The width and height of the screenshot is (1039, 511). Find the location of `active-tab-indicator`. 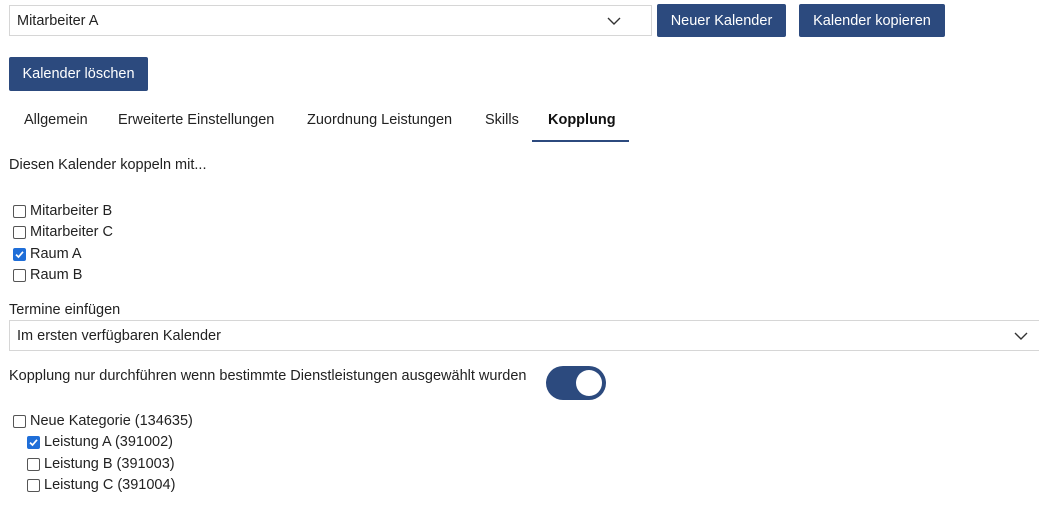

active-tab-indicator is located at coordinates (580, 141).